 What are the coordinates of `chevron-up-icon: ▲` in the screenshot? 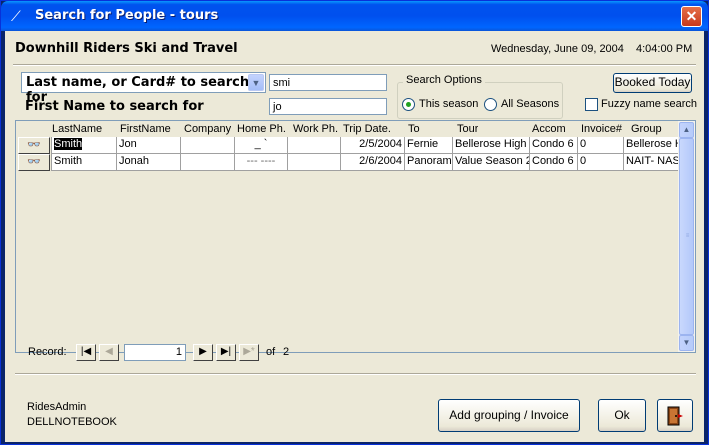 It's located at (686, 129).